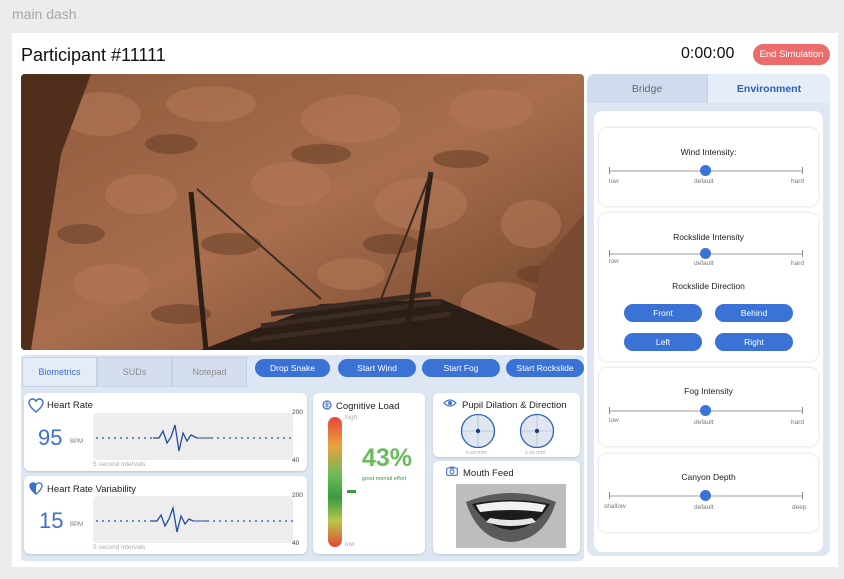  I want to click on tab-notepad: Notepad, so click(209, 372).